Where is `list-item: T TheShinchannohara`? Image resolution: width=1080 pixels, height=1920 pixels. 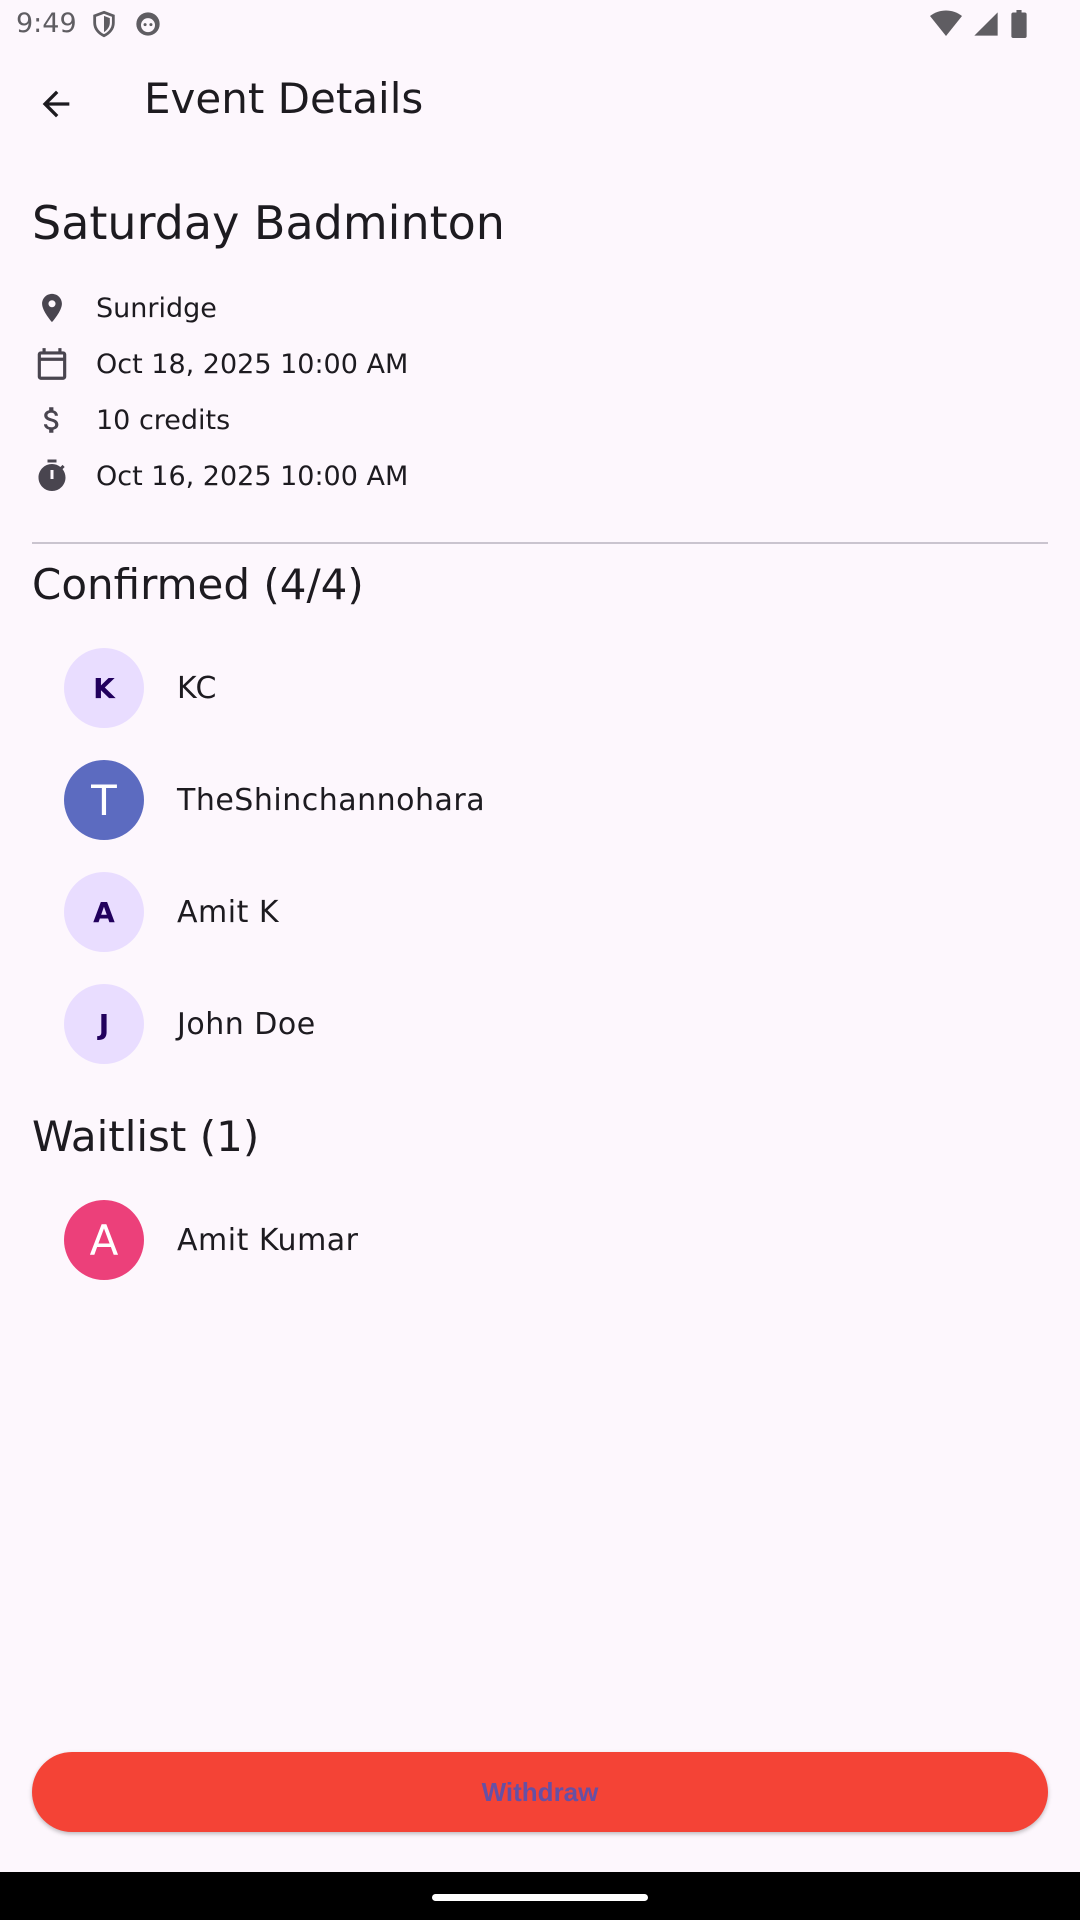
list-item: T TheShinchannohara is located at coordinates (274, 800).